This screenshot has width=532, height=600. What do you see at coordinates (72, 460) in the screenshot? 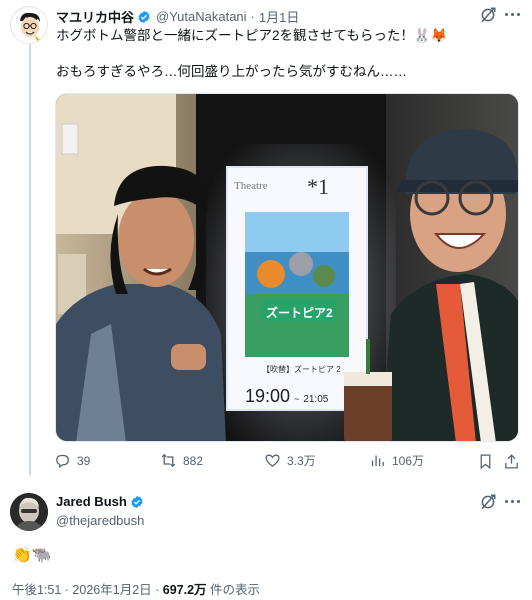
I see `reply-button: 39` at bounding box center [72, 460].